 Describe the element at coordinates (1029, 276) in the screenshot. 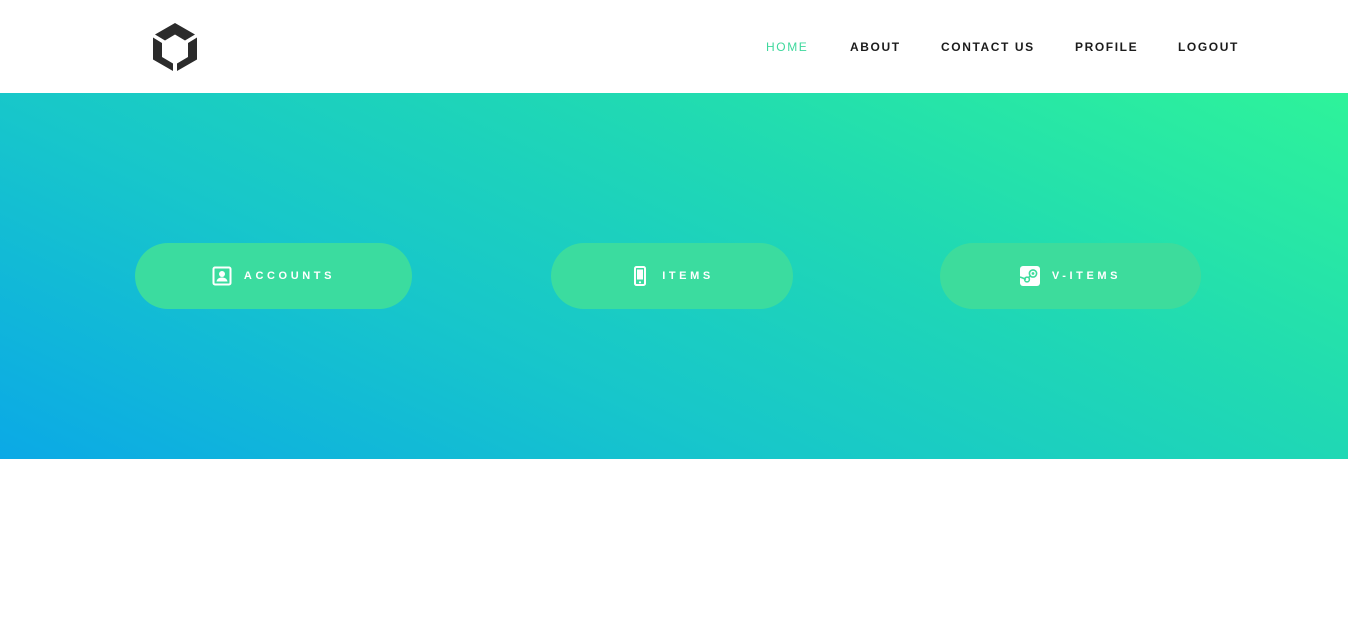

I see `steam-icon` at that location.